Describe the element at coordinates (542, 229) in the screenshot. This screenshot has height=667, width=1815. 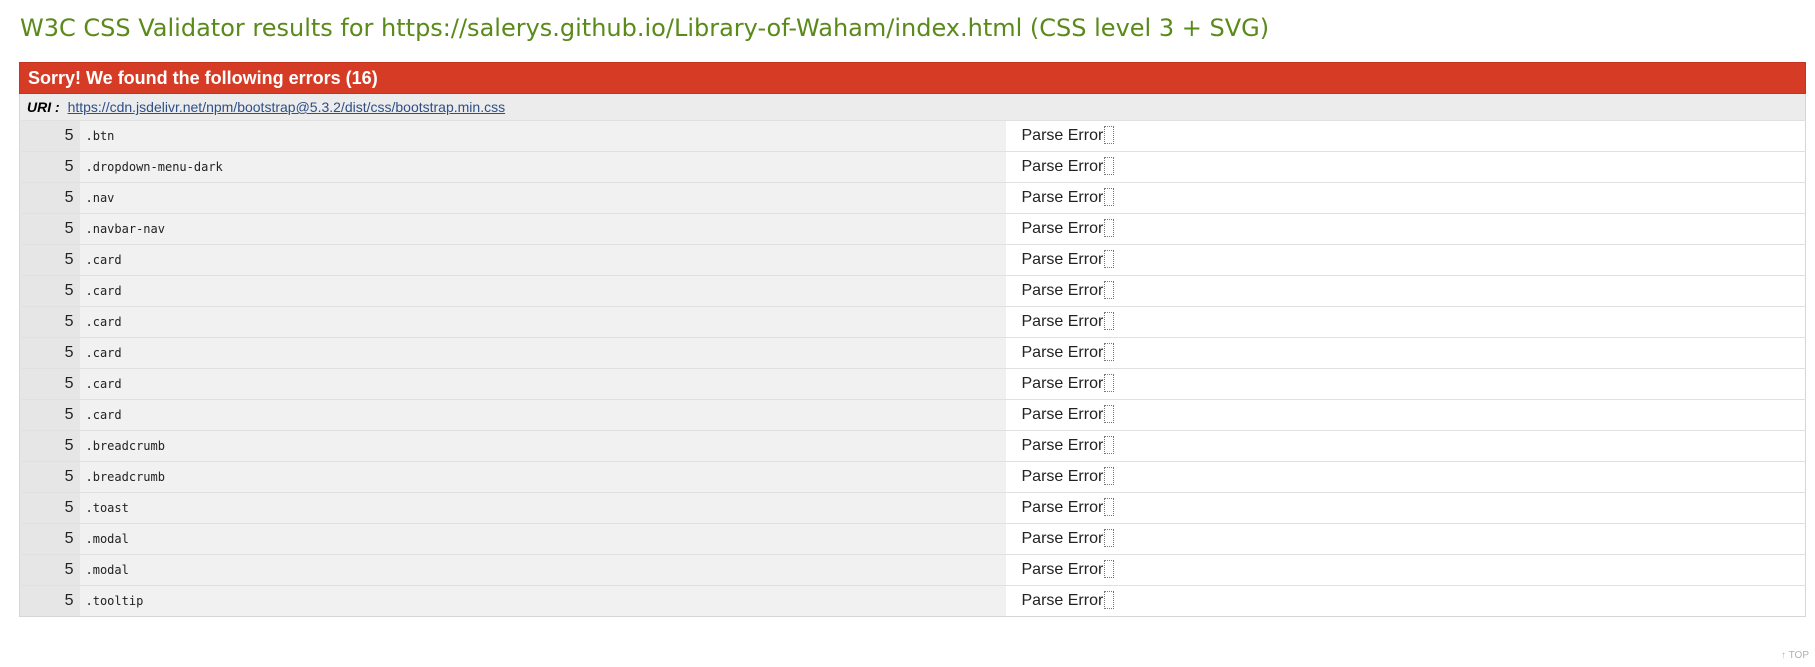
I see `error-context: .navbar-nav` at that location.